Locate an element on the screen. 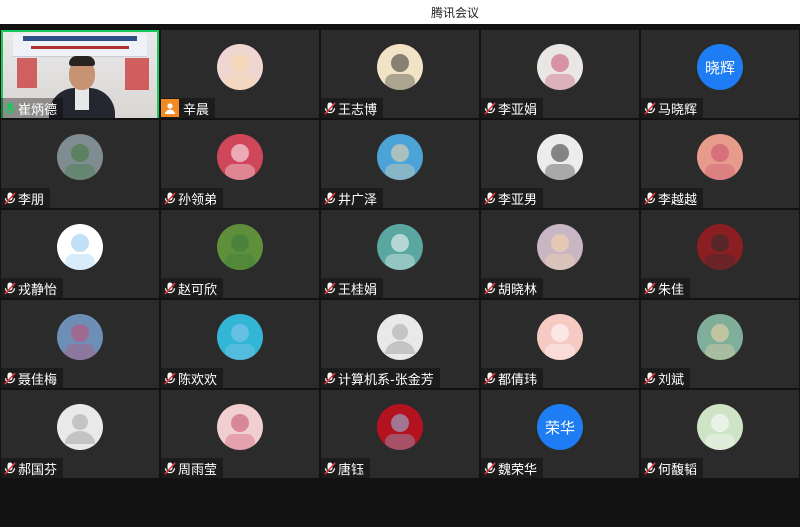  participant-name: 唐钰 is located at coordinates (351, 470).